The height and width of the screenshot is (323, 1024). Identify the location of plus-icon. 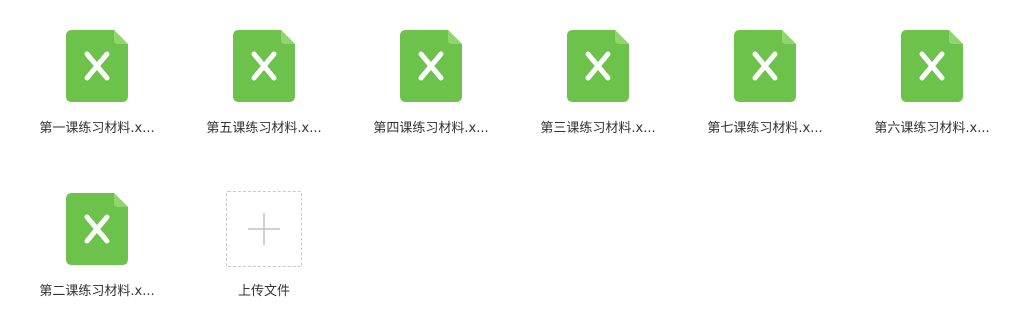
(264, 229).